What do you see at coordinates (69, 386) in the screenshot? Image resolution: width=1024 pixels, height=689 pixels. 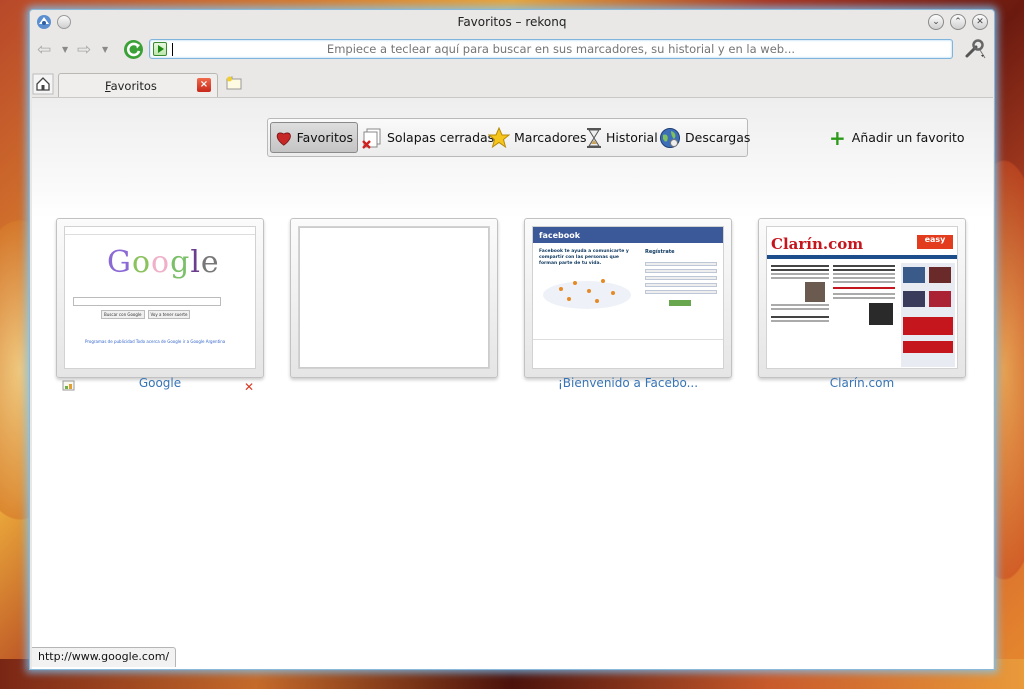 I see `reload-preview-icon` at bounding box center [69, 386].